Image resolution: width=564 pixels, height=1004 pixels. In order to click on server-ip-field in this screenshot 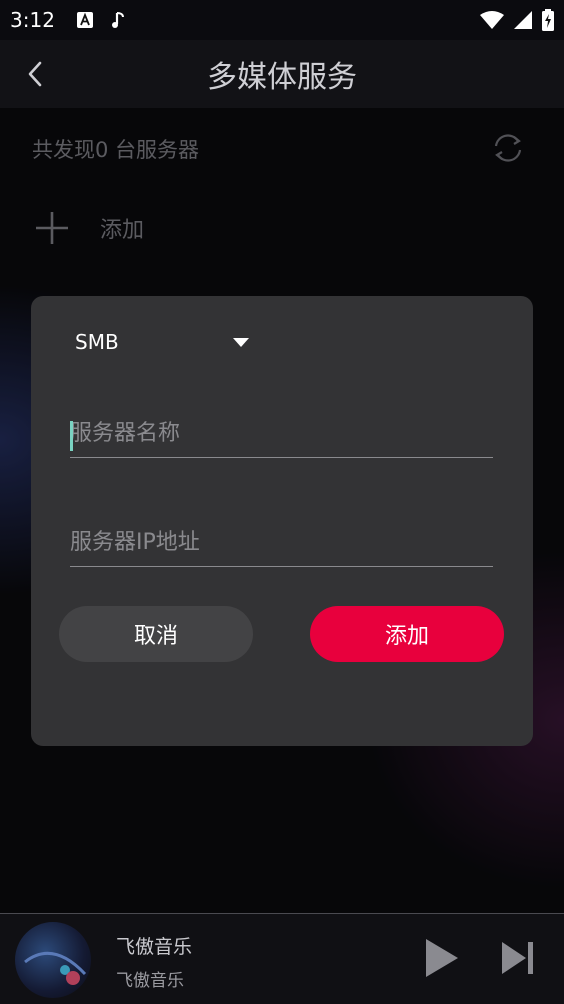, I will do `click(281, 544)`.